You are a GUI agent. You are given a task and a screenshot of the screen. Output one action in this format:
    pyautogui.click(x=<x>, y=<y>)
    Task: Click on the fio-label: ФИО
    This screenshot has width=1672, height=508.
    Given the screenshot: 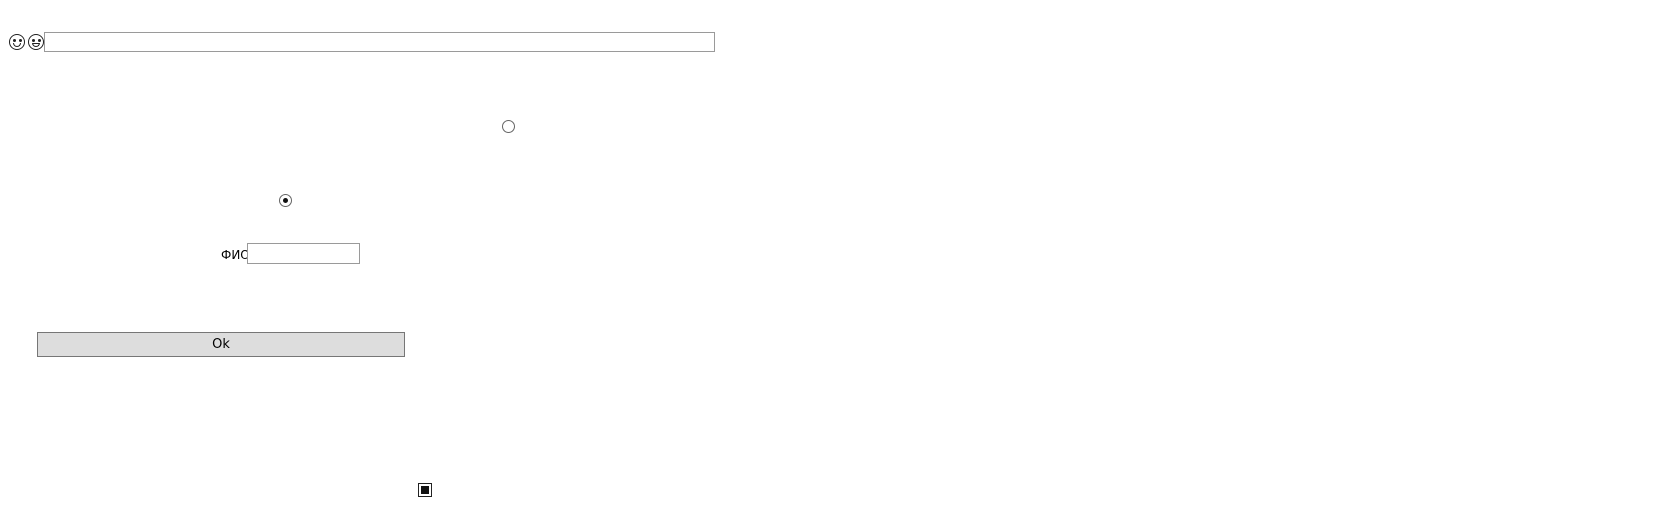 What is the action you would take?
    pyautogui.click(x=235, y=255)
    